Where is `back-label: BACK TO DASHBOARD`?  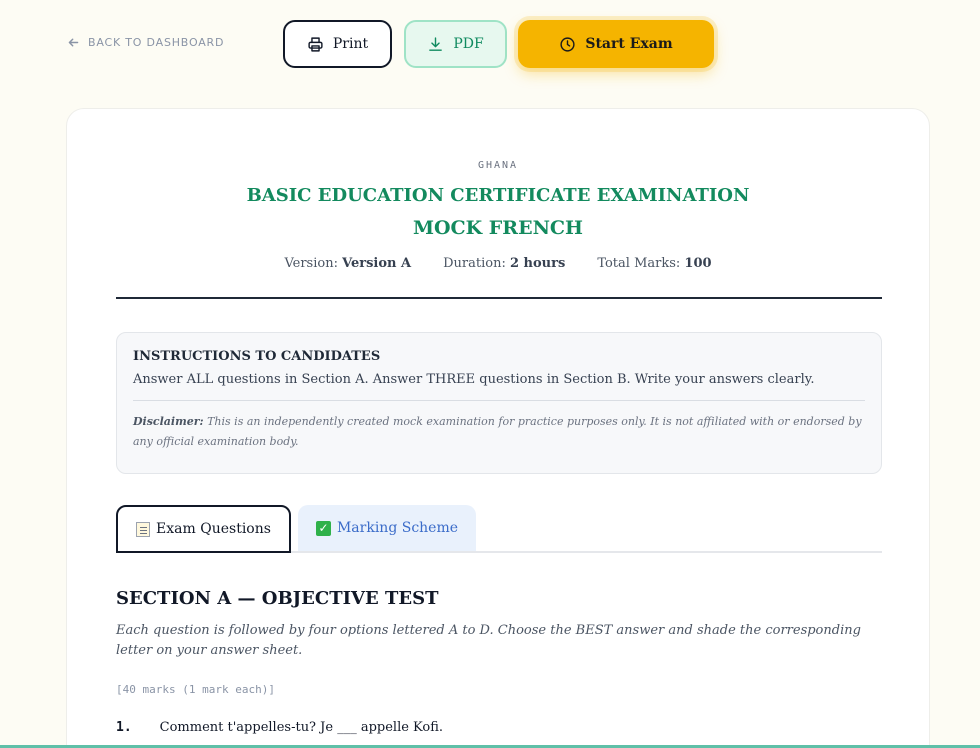 back-label: BACK TO DASHBOARD is located at coordinates (156, 42).